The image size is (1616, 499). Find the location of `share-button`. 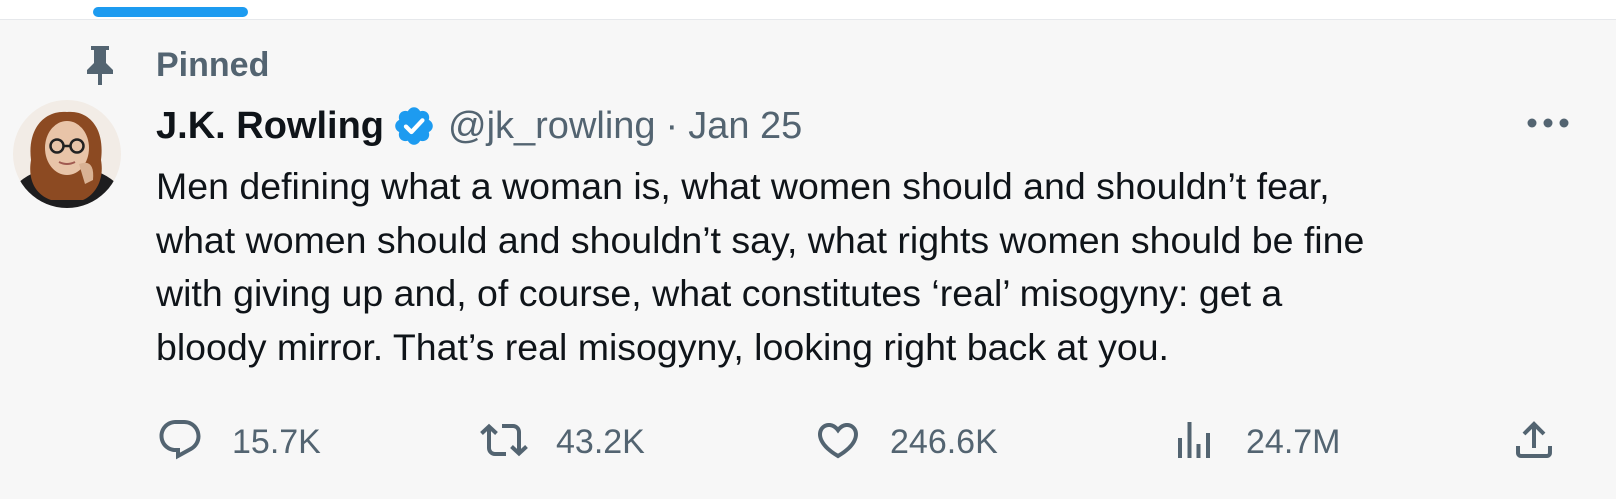

share-button is located at coordinates (1534, 442).